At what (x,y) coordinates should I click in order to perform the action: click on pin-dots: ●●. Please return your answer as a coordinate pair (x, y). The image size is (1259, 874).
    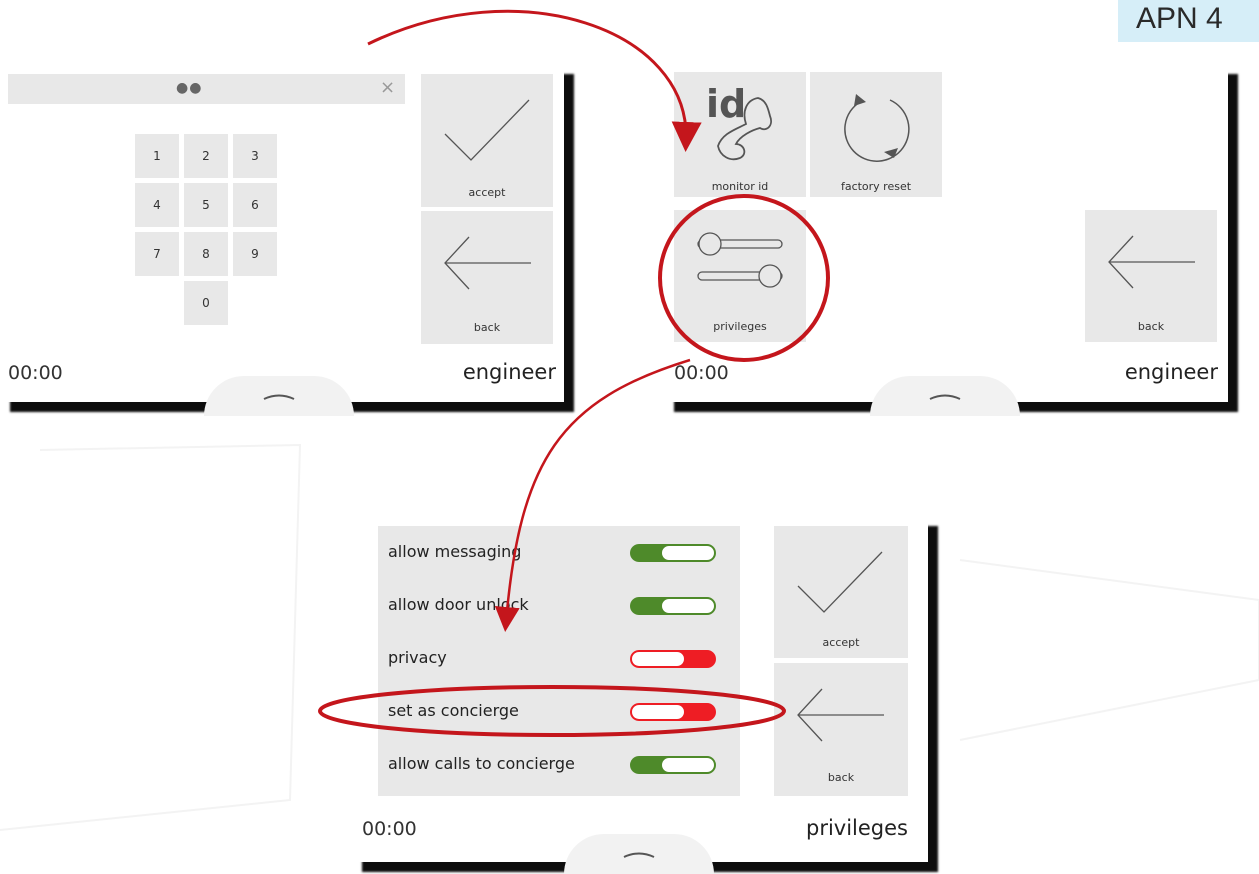
    Looking at the image, I should click on (189, 88).